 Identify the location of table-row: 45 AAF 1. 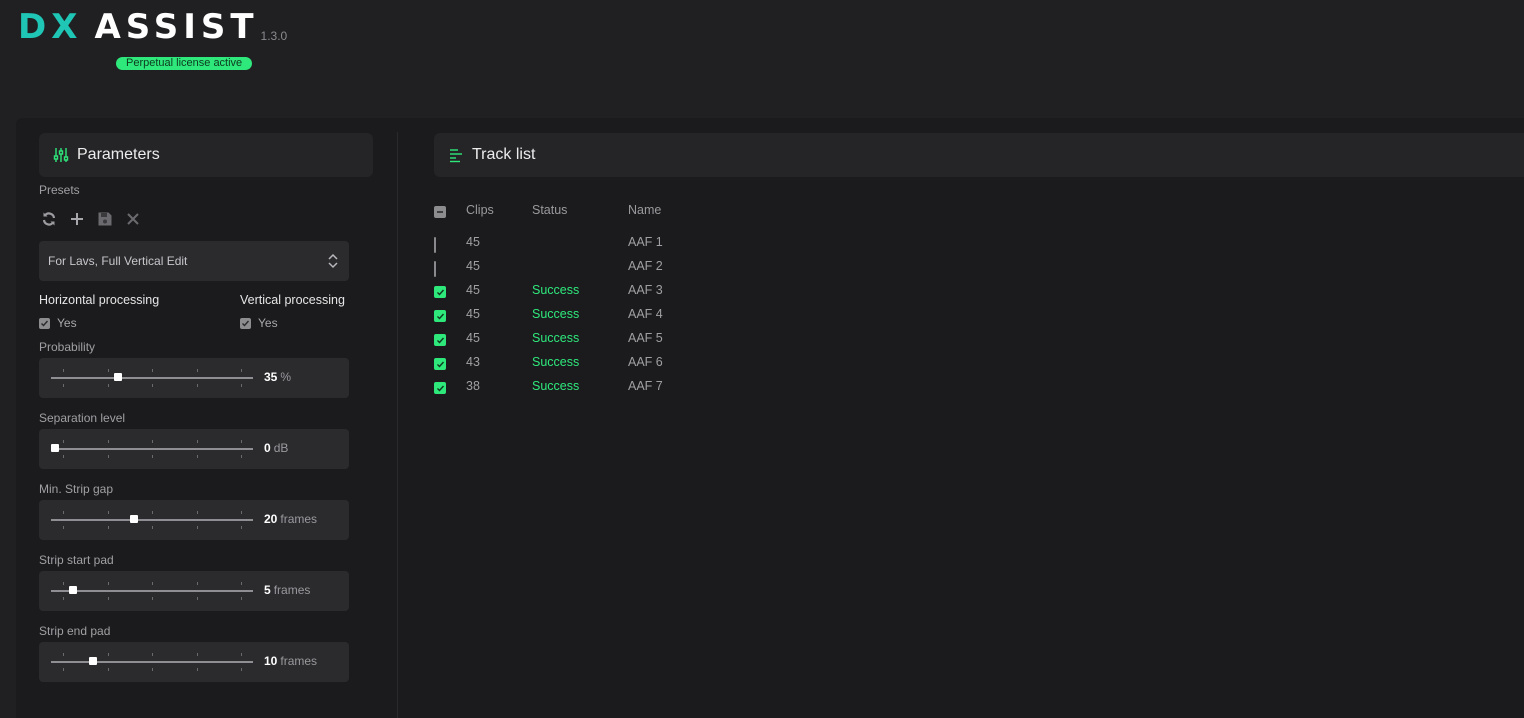
(584, 243).